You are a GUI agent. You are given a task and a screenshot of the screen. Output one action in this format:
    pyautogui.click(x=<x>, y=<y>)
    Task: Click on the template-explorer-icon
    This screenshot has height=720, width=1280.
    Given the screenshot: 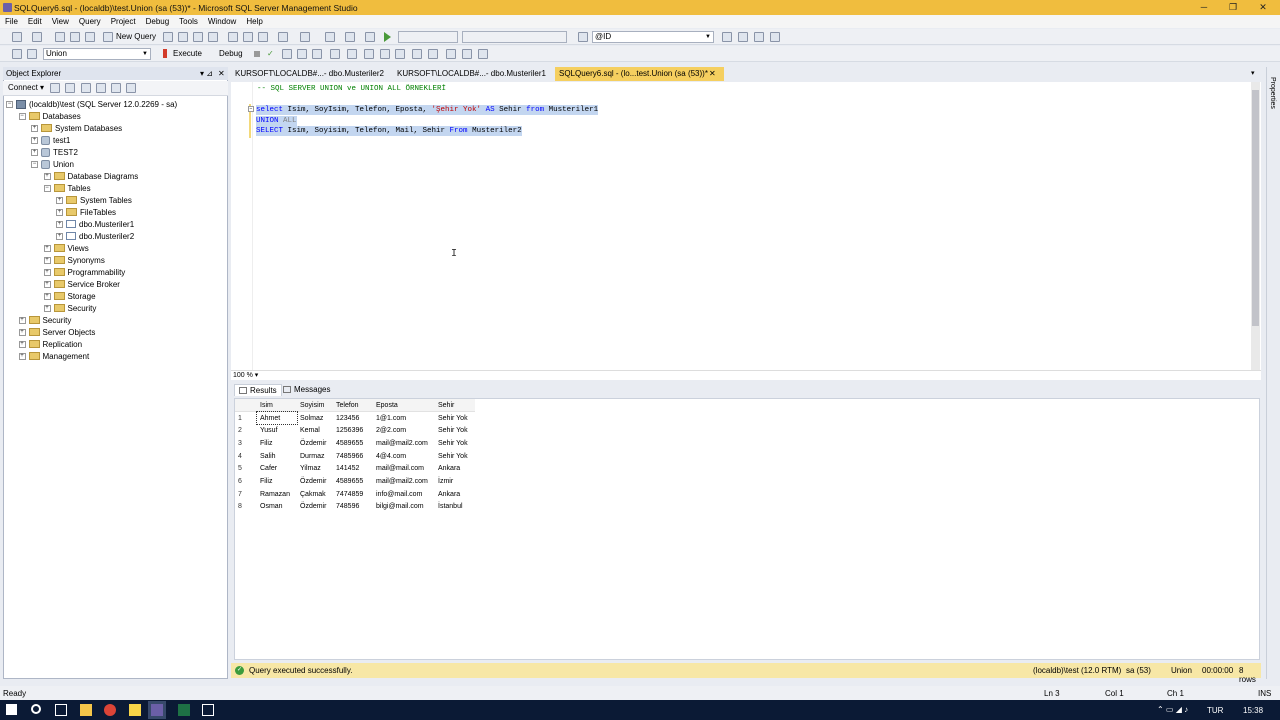 What is the action you would take?
    pyautogui.click(x=759, y=37)
    